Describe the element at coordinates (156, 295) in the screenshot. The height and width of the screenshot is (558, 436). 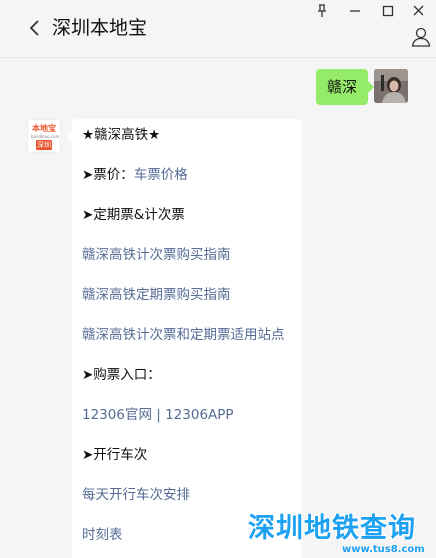
I see `periodic-ticket-guide-link: 赣深高铁定期票购买指南` at that location.